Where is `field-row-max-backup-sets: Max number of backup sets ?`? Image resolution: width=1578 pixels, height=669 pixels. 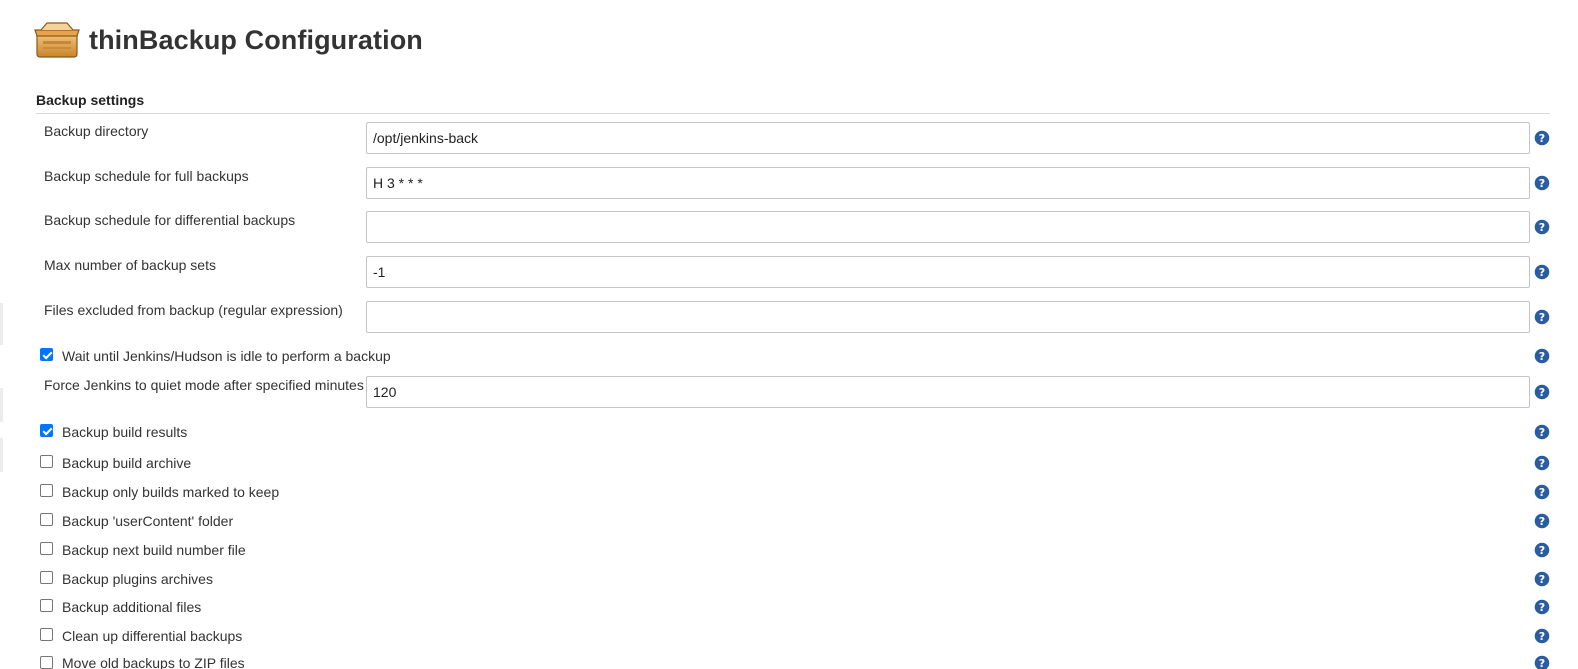 field-row-max-backup-sets: Max number of backup sets ? is located at coordinates (789, 273).